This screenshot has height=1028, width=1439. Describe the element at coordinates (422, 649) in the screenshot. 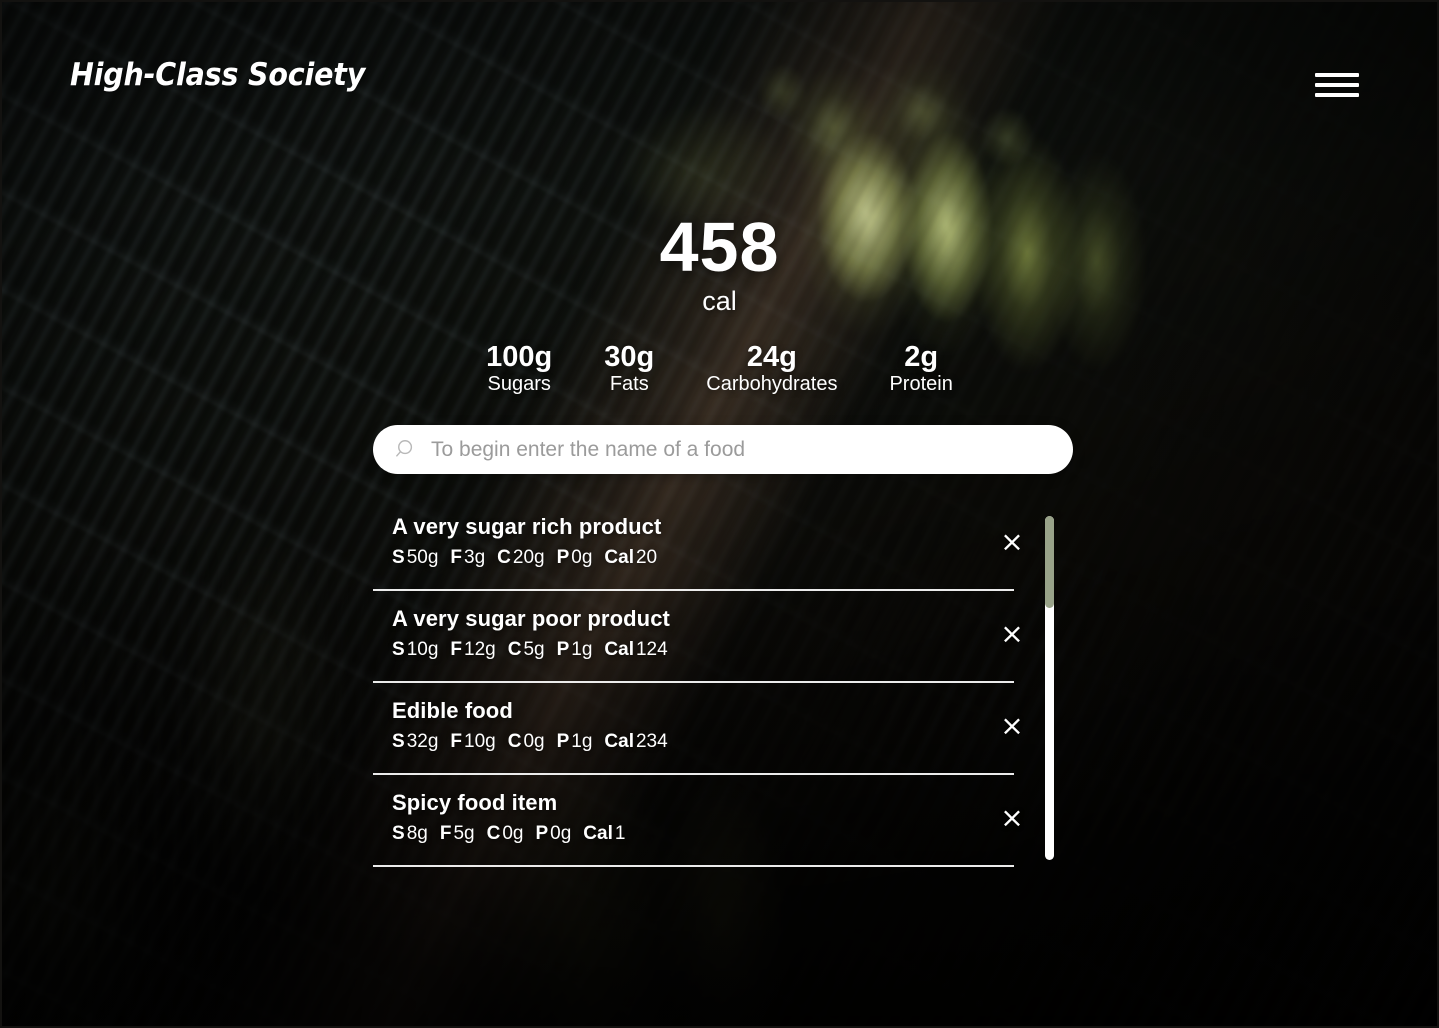

I see `food-sugars-value: 10g` at that location.